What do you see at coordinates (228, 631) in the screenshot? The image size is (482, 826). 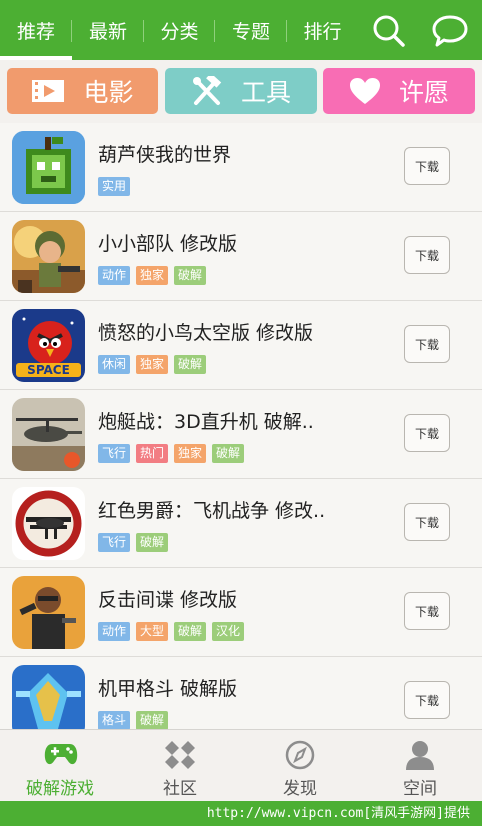 I see `tag: 汉化` at bounding box center [228, 631].